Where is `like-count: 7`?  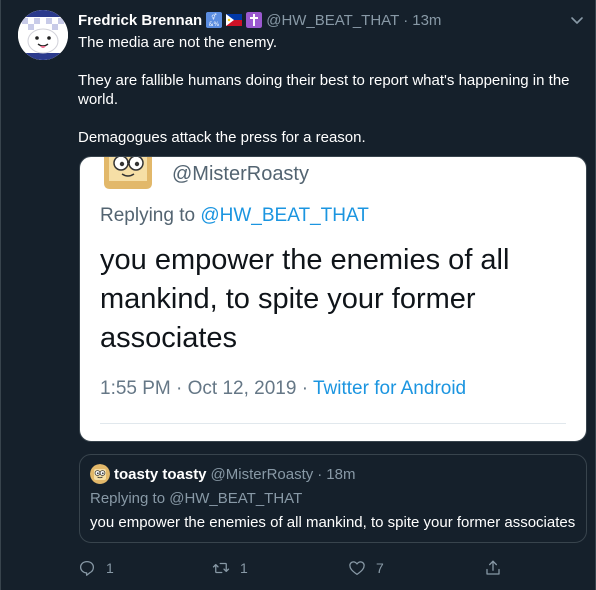 like-count: 7 is located at coordinates (380, 568).